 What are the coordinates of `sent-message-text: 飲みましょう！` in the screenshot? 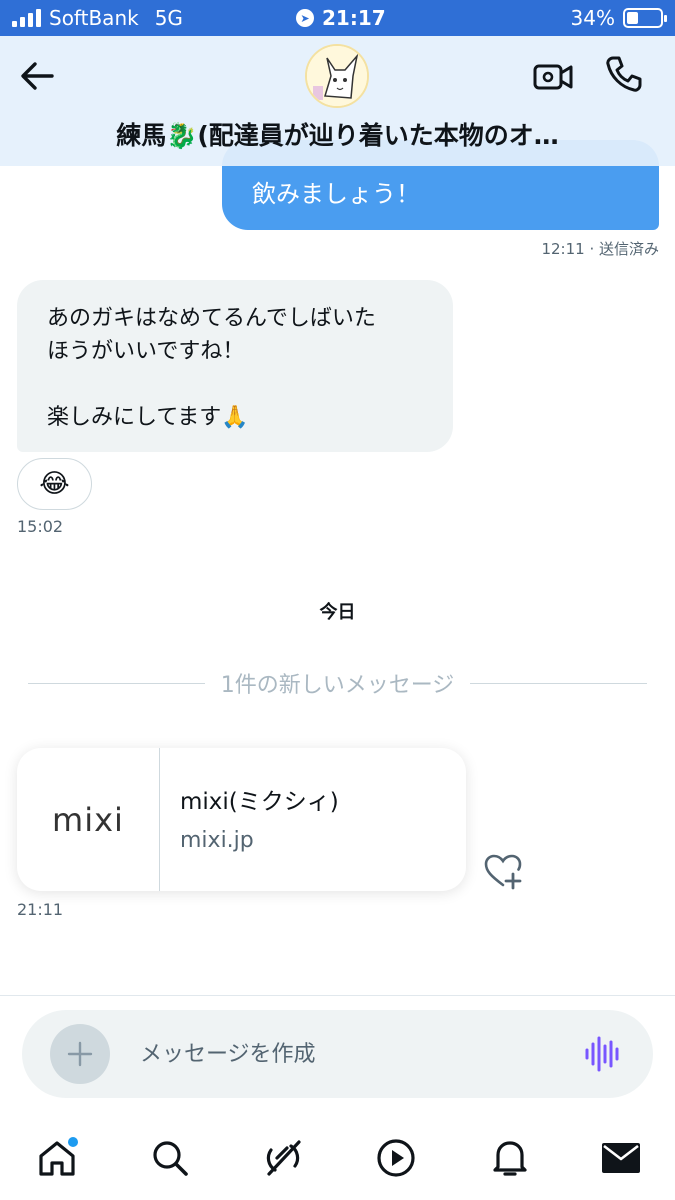 It's located at (336, 194).